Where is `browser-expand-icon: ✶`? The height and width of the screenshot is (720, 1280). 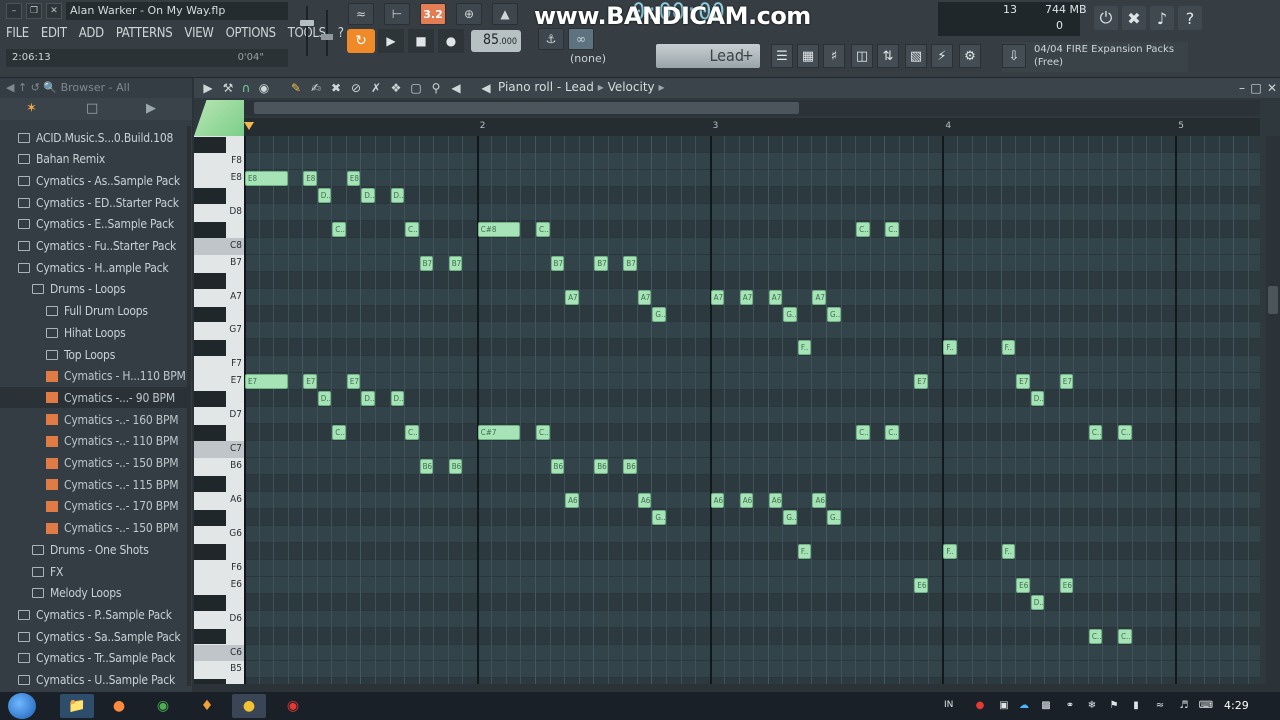
browser-expand-icon: ✶ is located at coordinates (31, 108).